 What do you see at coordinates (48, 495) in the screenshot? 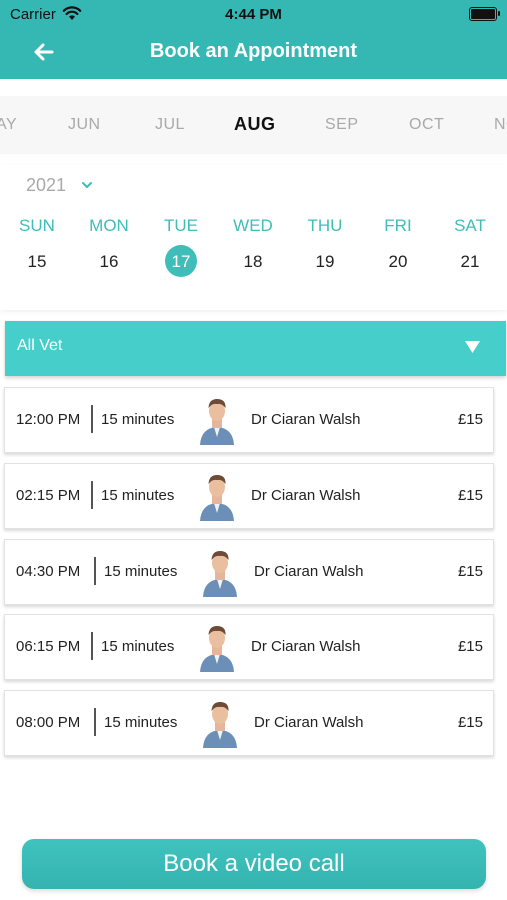
I see `appointment-time: 02:15 PM` at bounding box center [48, 495].